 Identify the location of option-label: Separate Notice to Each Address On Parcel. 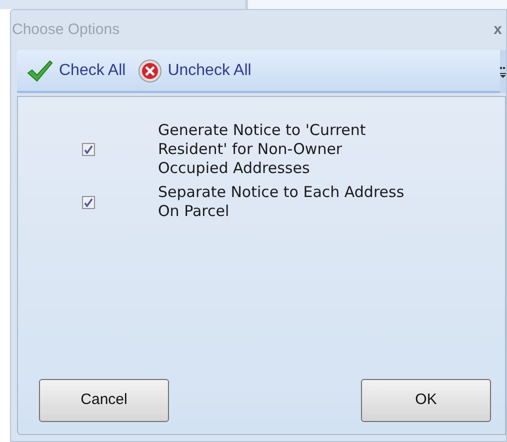
(282, 202).